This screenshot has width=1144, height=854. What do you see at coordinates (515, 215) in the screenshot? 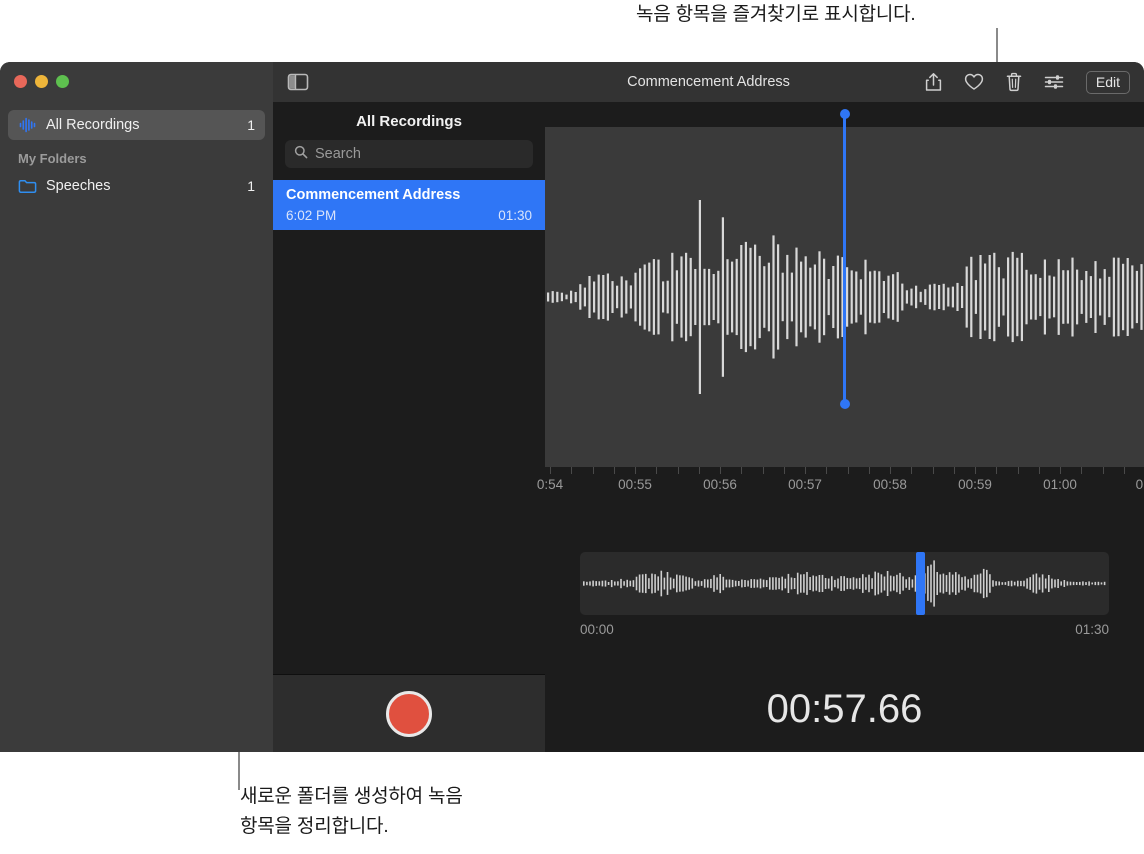
I see `recording-duration: 01:30` at bounding box center [515, 215].